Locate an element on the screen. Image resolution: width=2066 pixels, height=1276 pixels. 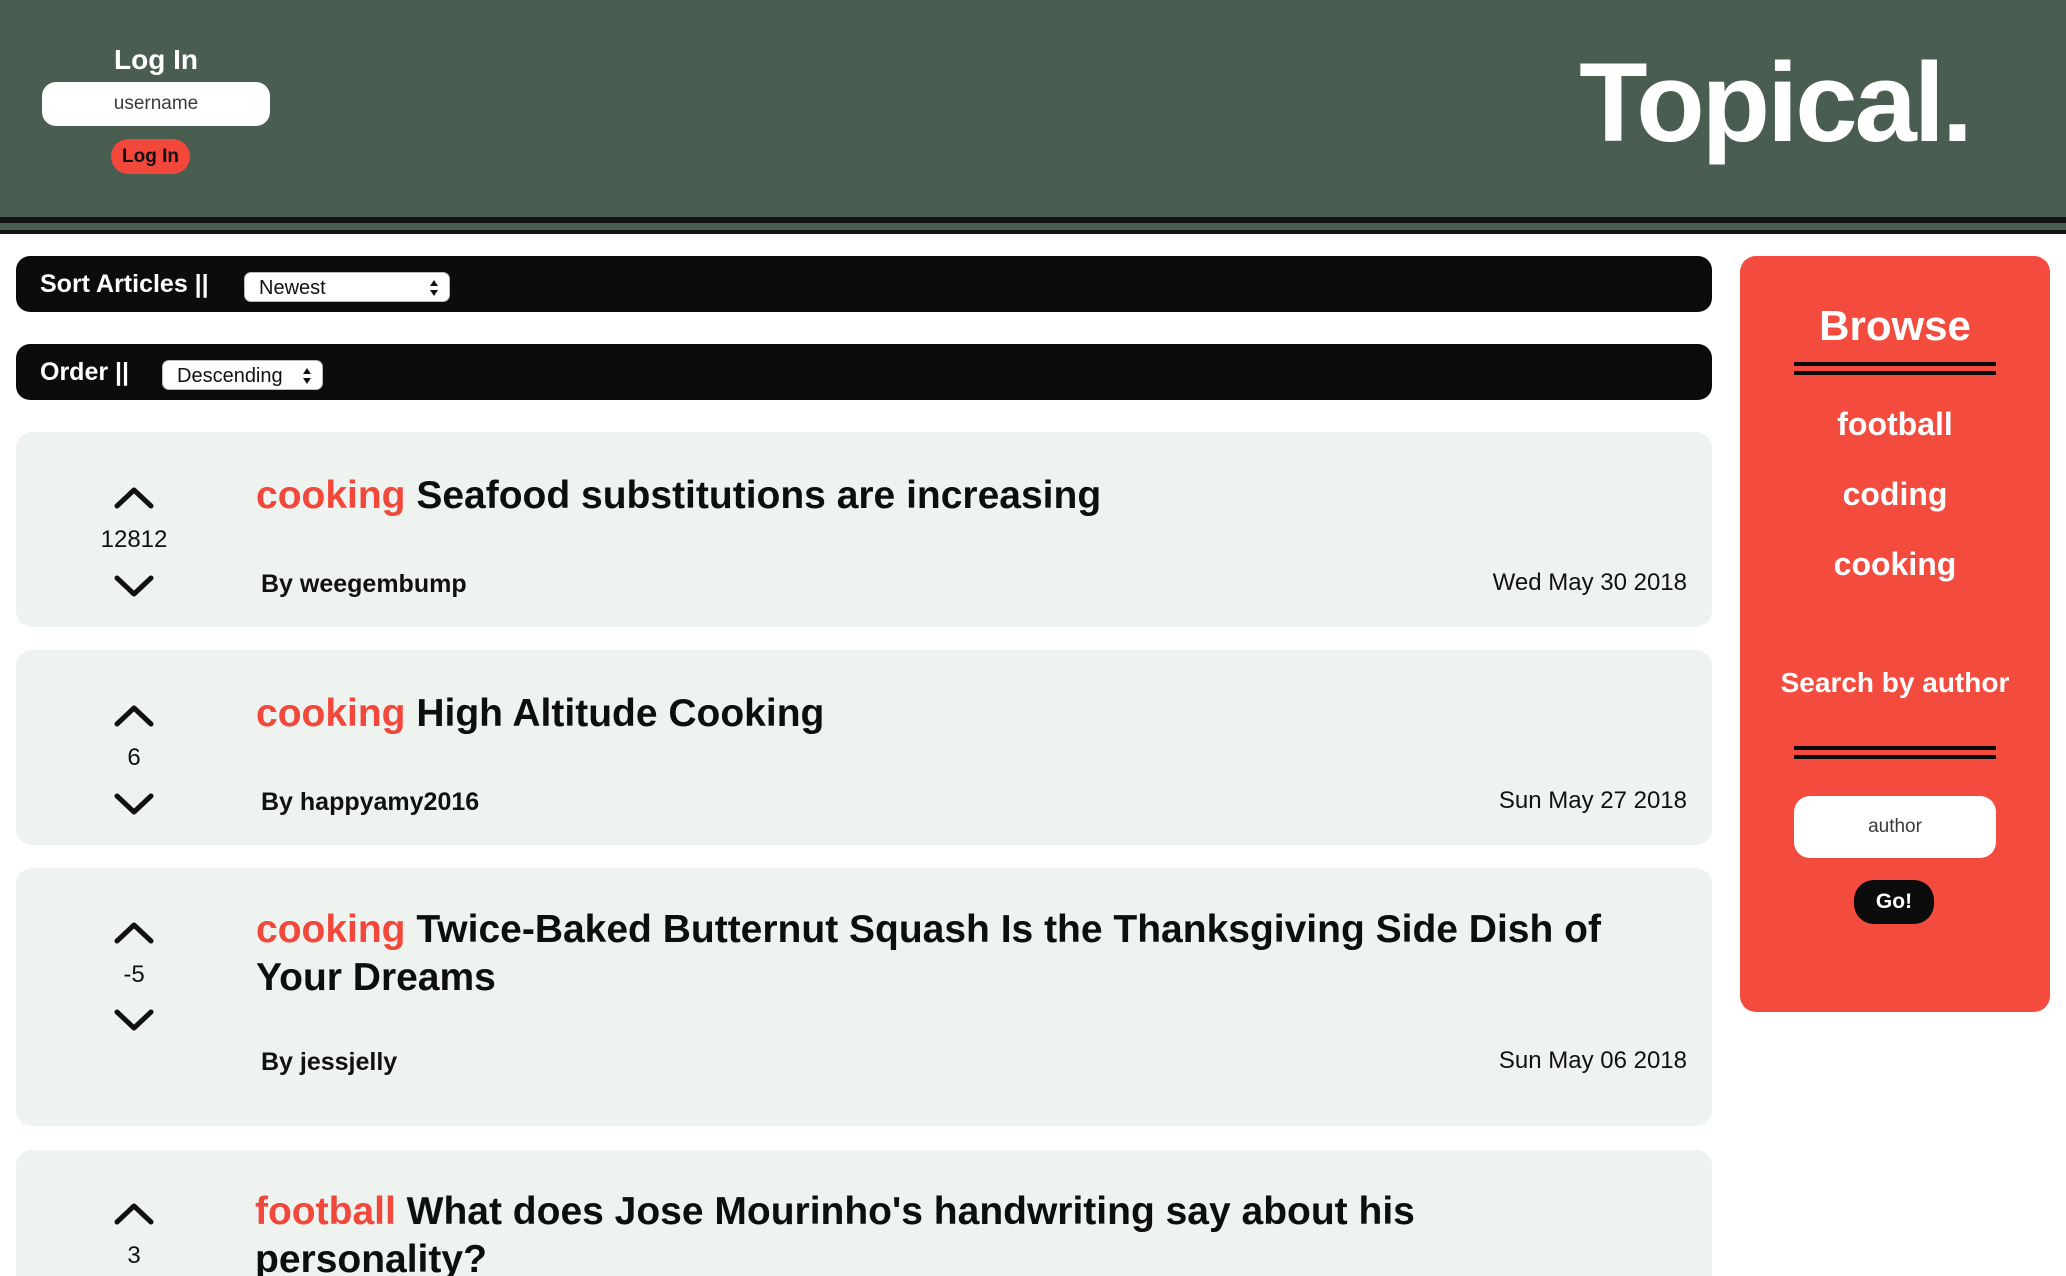
article-author: By jessjelly is located at coordinates (329, 1062).